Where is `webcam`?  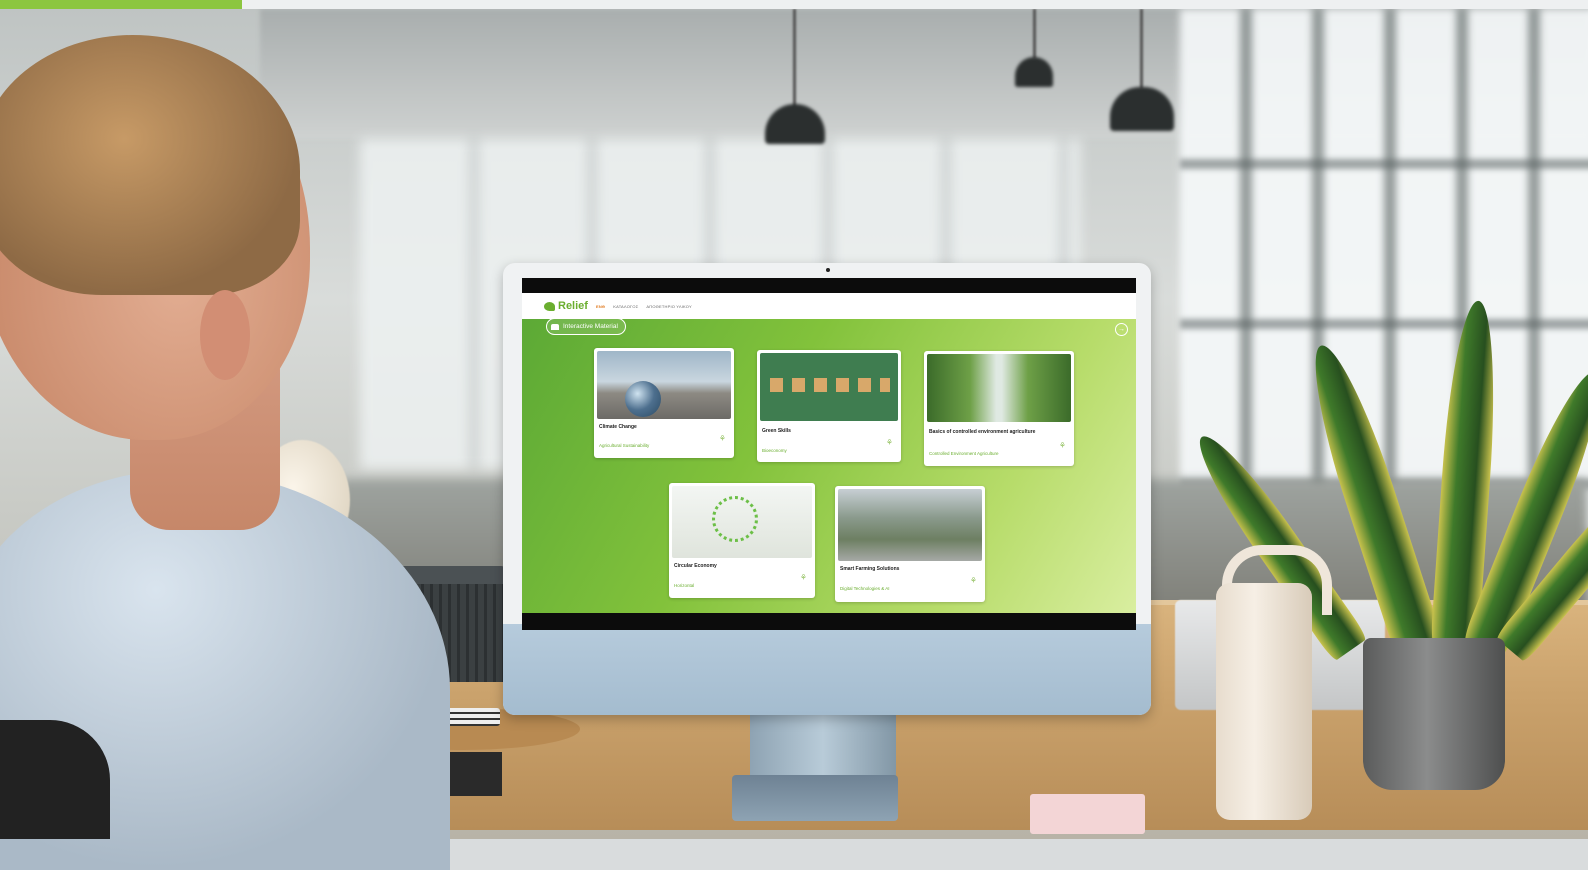 webcam is located at coordinates (828, 270).